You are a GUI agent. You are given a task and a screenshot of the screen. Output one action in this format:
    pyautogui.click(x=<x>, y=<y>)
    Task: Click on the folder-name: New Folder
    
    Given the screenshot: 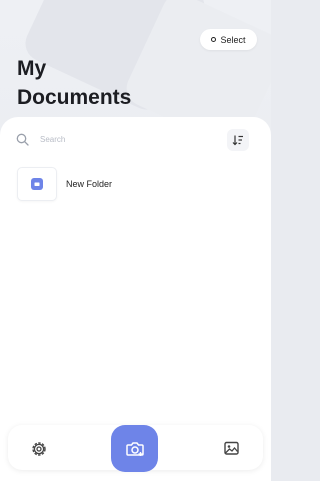 What is the action you would take?
    pyautogui.click(x=89, y=184)
    